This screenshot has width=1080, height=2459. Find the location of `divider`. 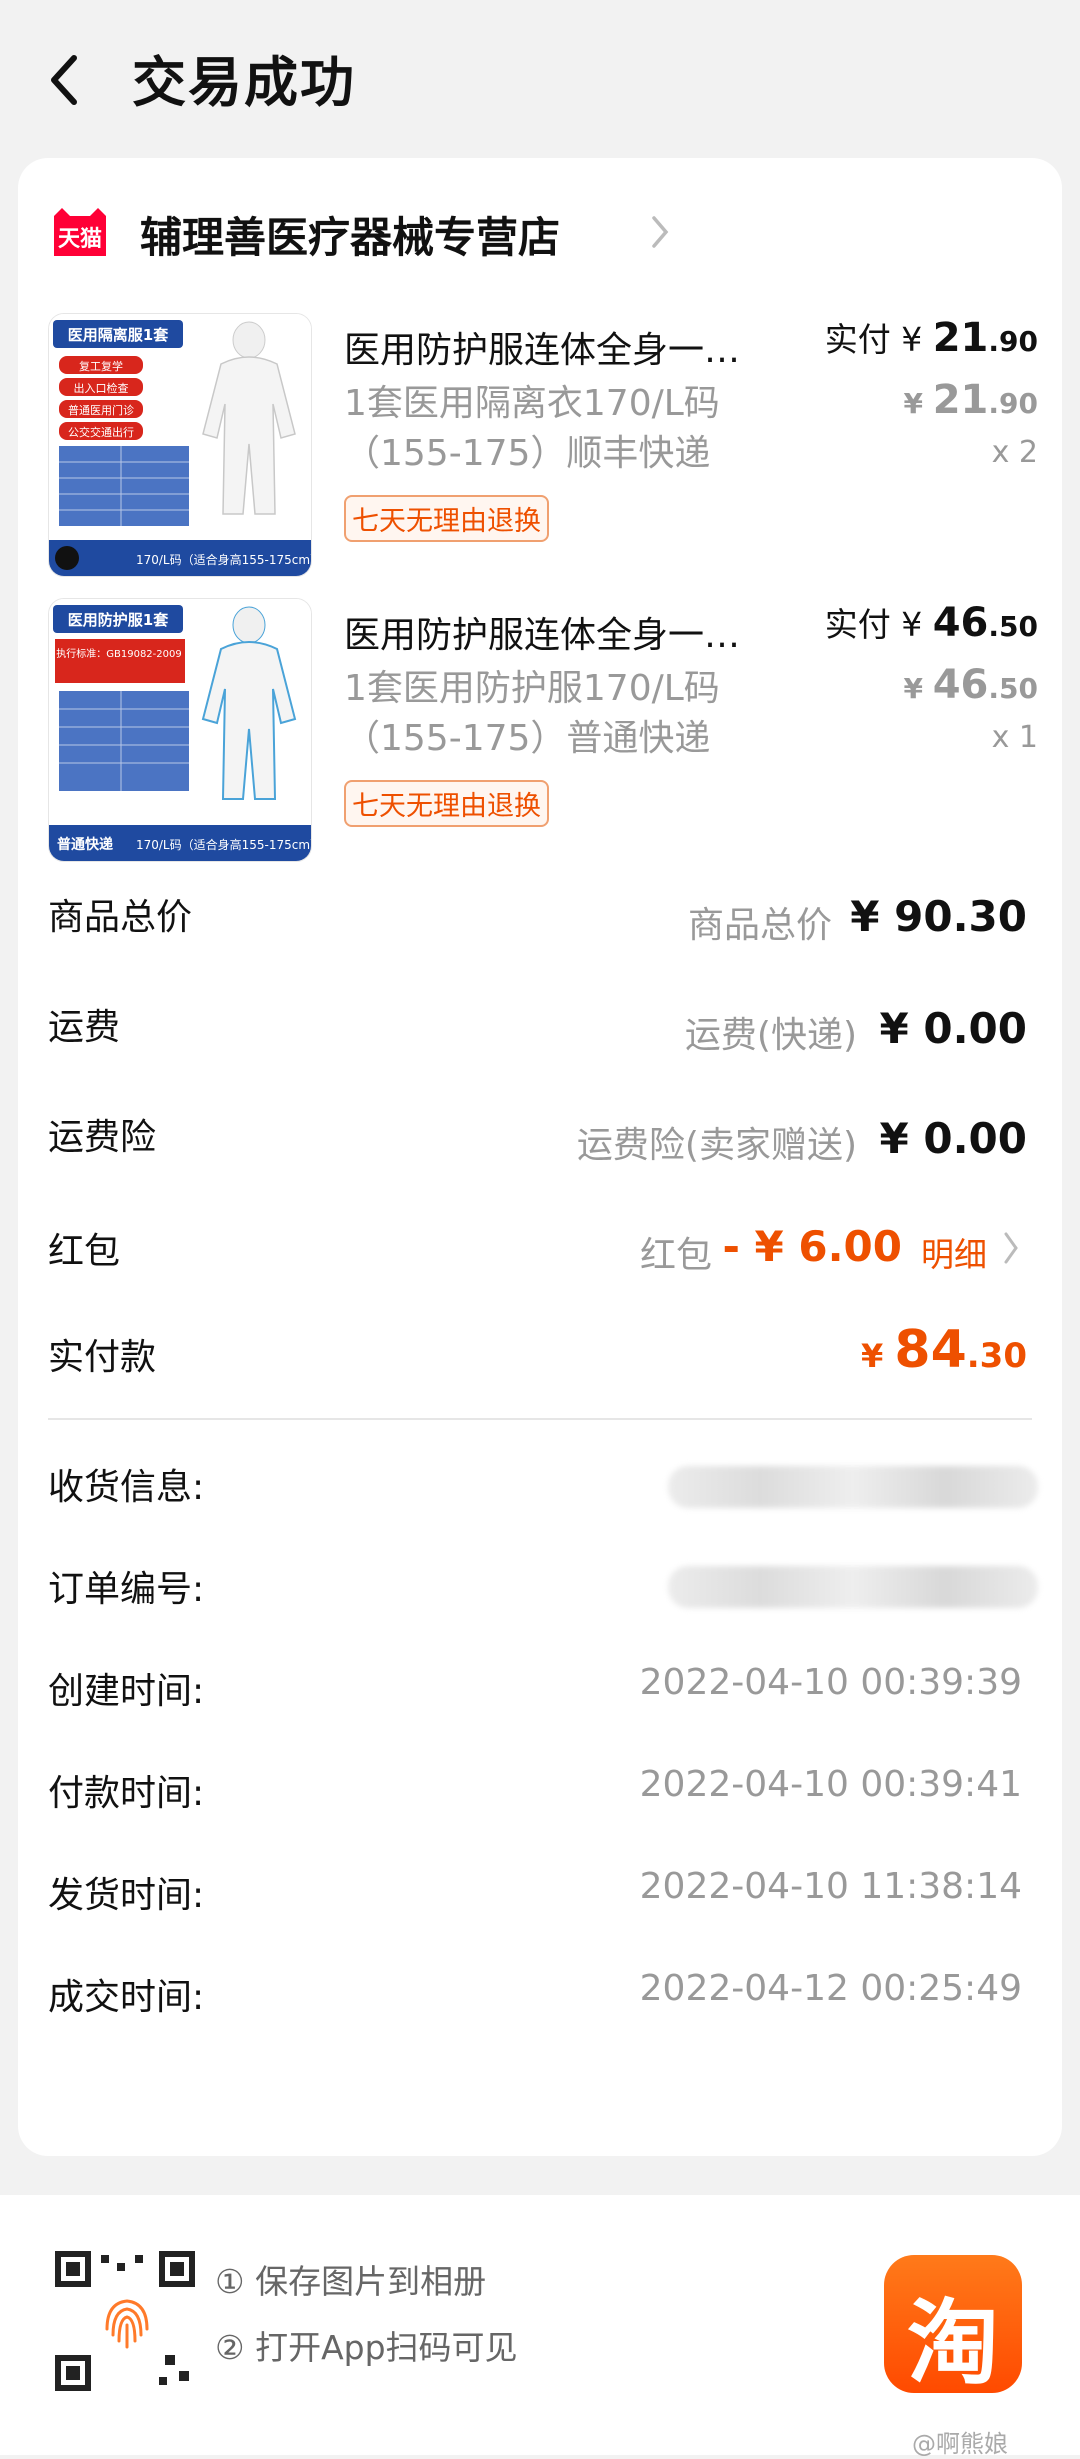

divider is located at coordinates (540, 1419).